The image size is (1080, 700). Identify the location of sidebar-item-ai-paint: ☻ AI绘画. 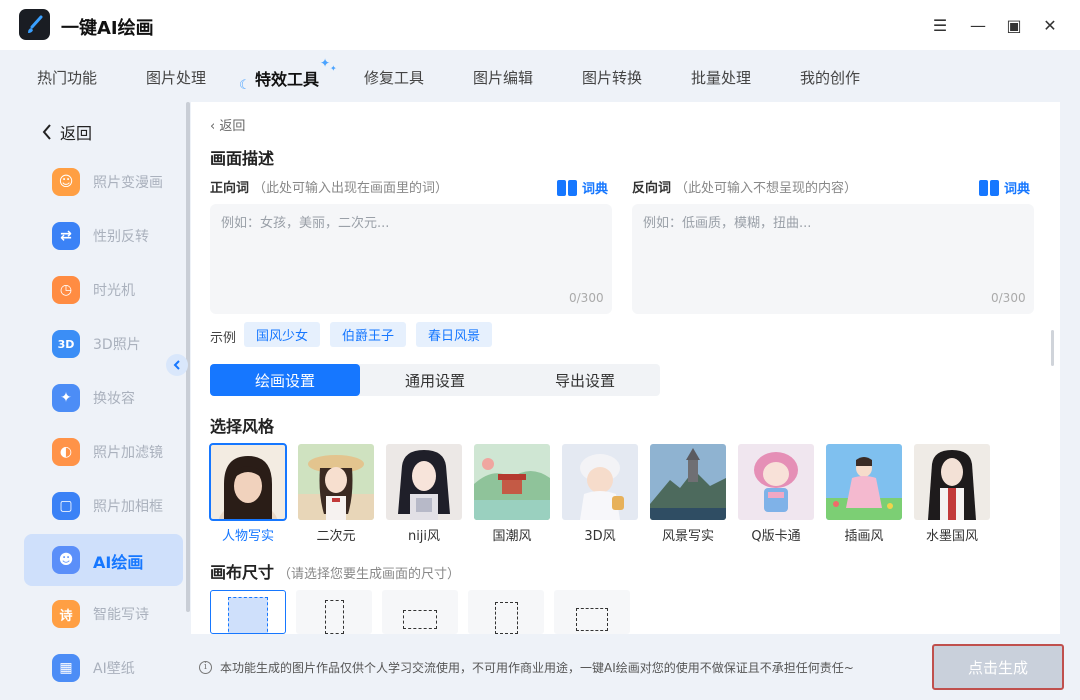
(103, 560).